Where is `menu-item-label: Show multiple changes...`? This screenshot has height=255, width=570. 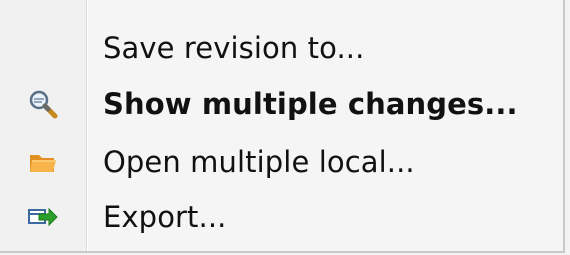 menu-item-label: Show multiple changes... is located at coordinates (310, 104).